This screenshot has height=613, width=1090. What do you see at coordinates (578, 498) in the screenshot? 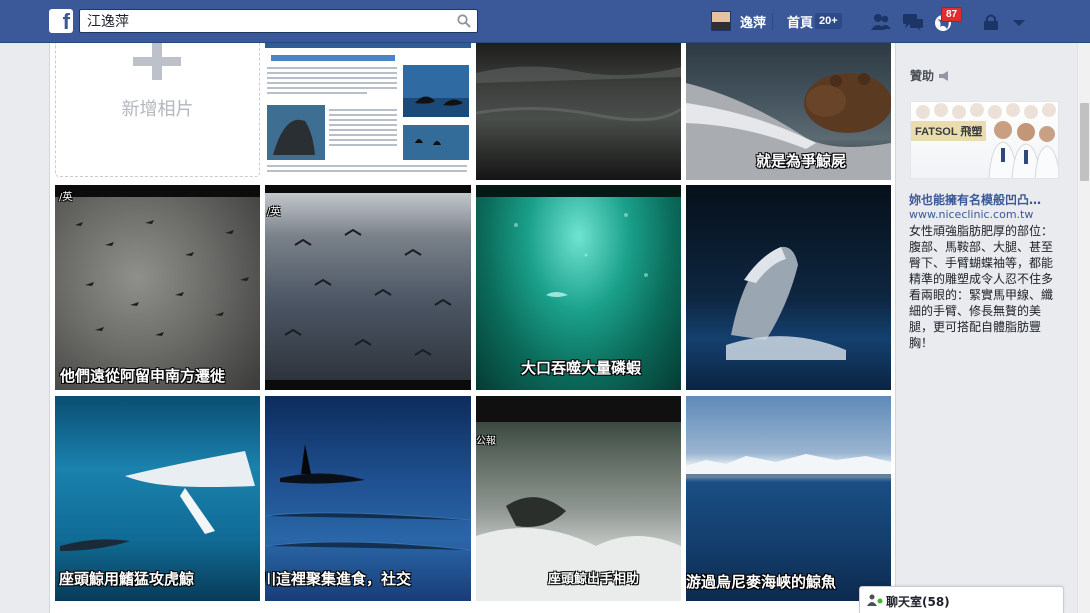
I see `photo-thumbnail-splash: 公報 座頭鯨出手相助` at bounding box center [578, 498].